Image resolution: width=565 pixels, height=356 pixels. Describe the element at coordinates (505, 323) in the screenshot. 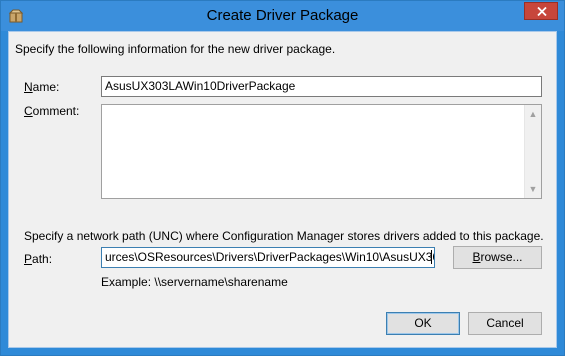

I see `cancel-button: Cancel` at that location.